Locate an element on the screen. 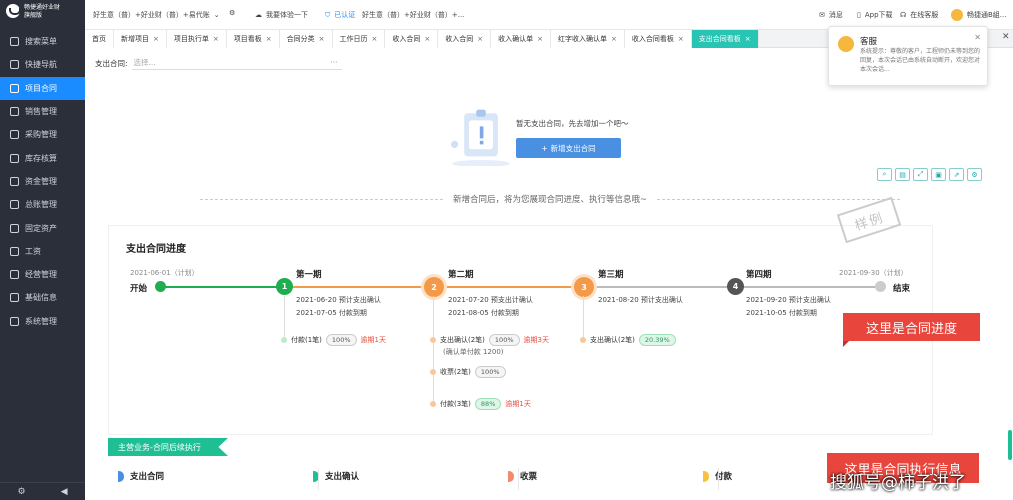 This screenshot has height=500, width=1013. chart-icon is located at coordinates (14, 275).